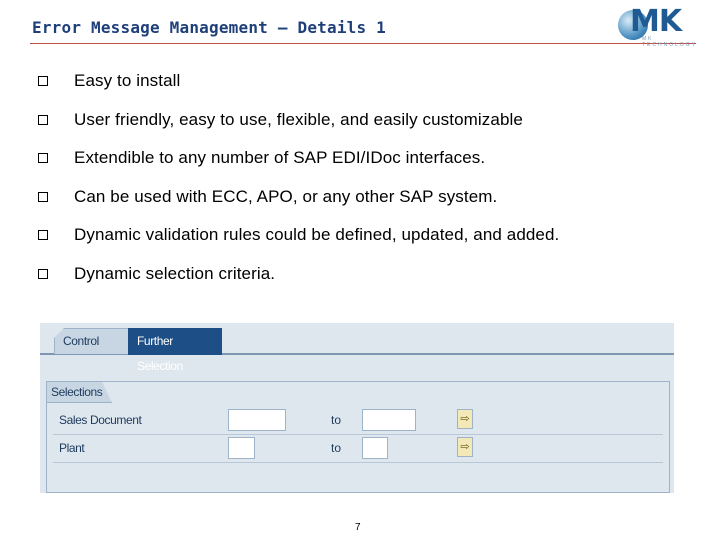 The height and width of the screenshot is (540, 720). Describe the element at coordinates (175, 273) in the screenshot. I see `bullet-text: Dynamic selection criteria.` at that location.